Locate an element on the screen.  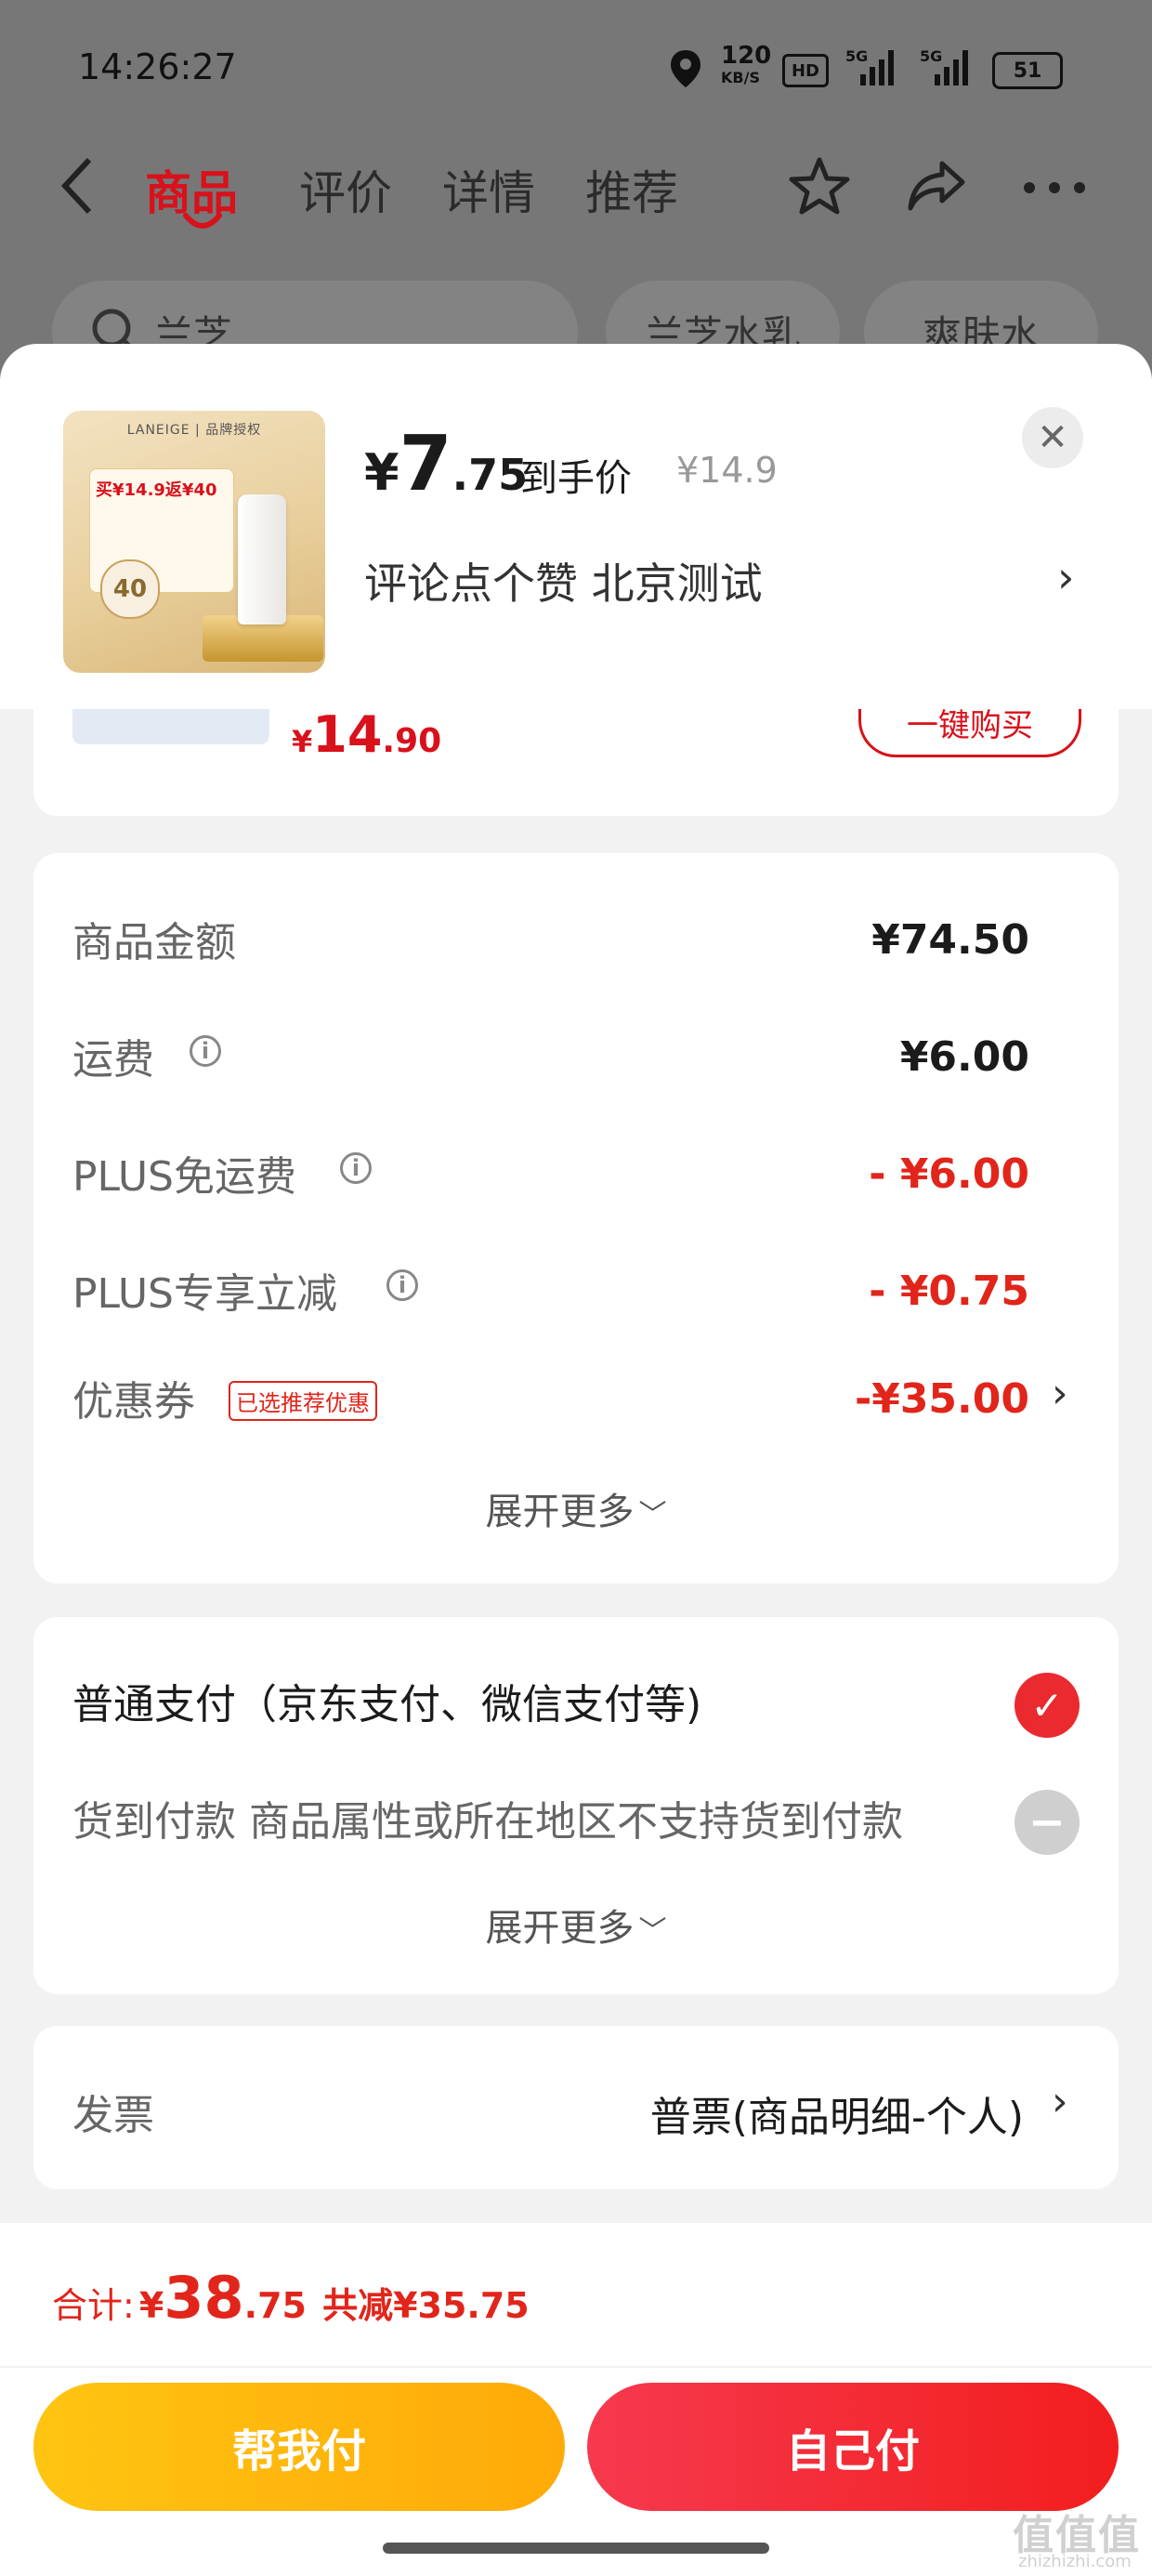
selected-spec: 评论点个赞 北京测试 is located at coordinates (563, 580).